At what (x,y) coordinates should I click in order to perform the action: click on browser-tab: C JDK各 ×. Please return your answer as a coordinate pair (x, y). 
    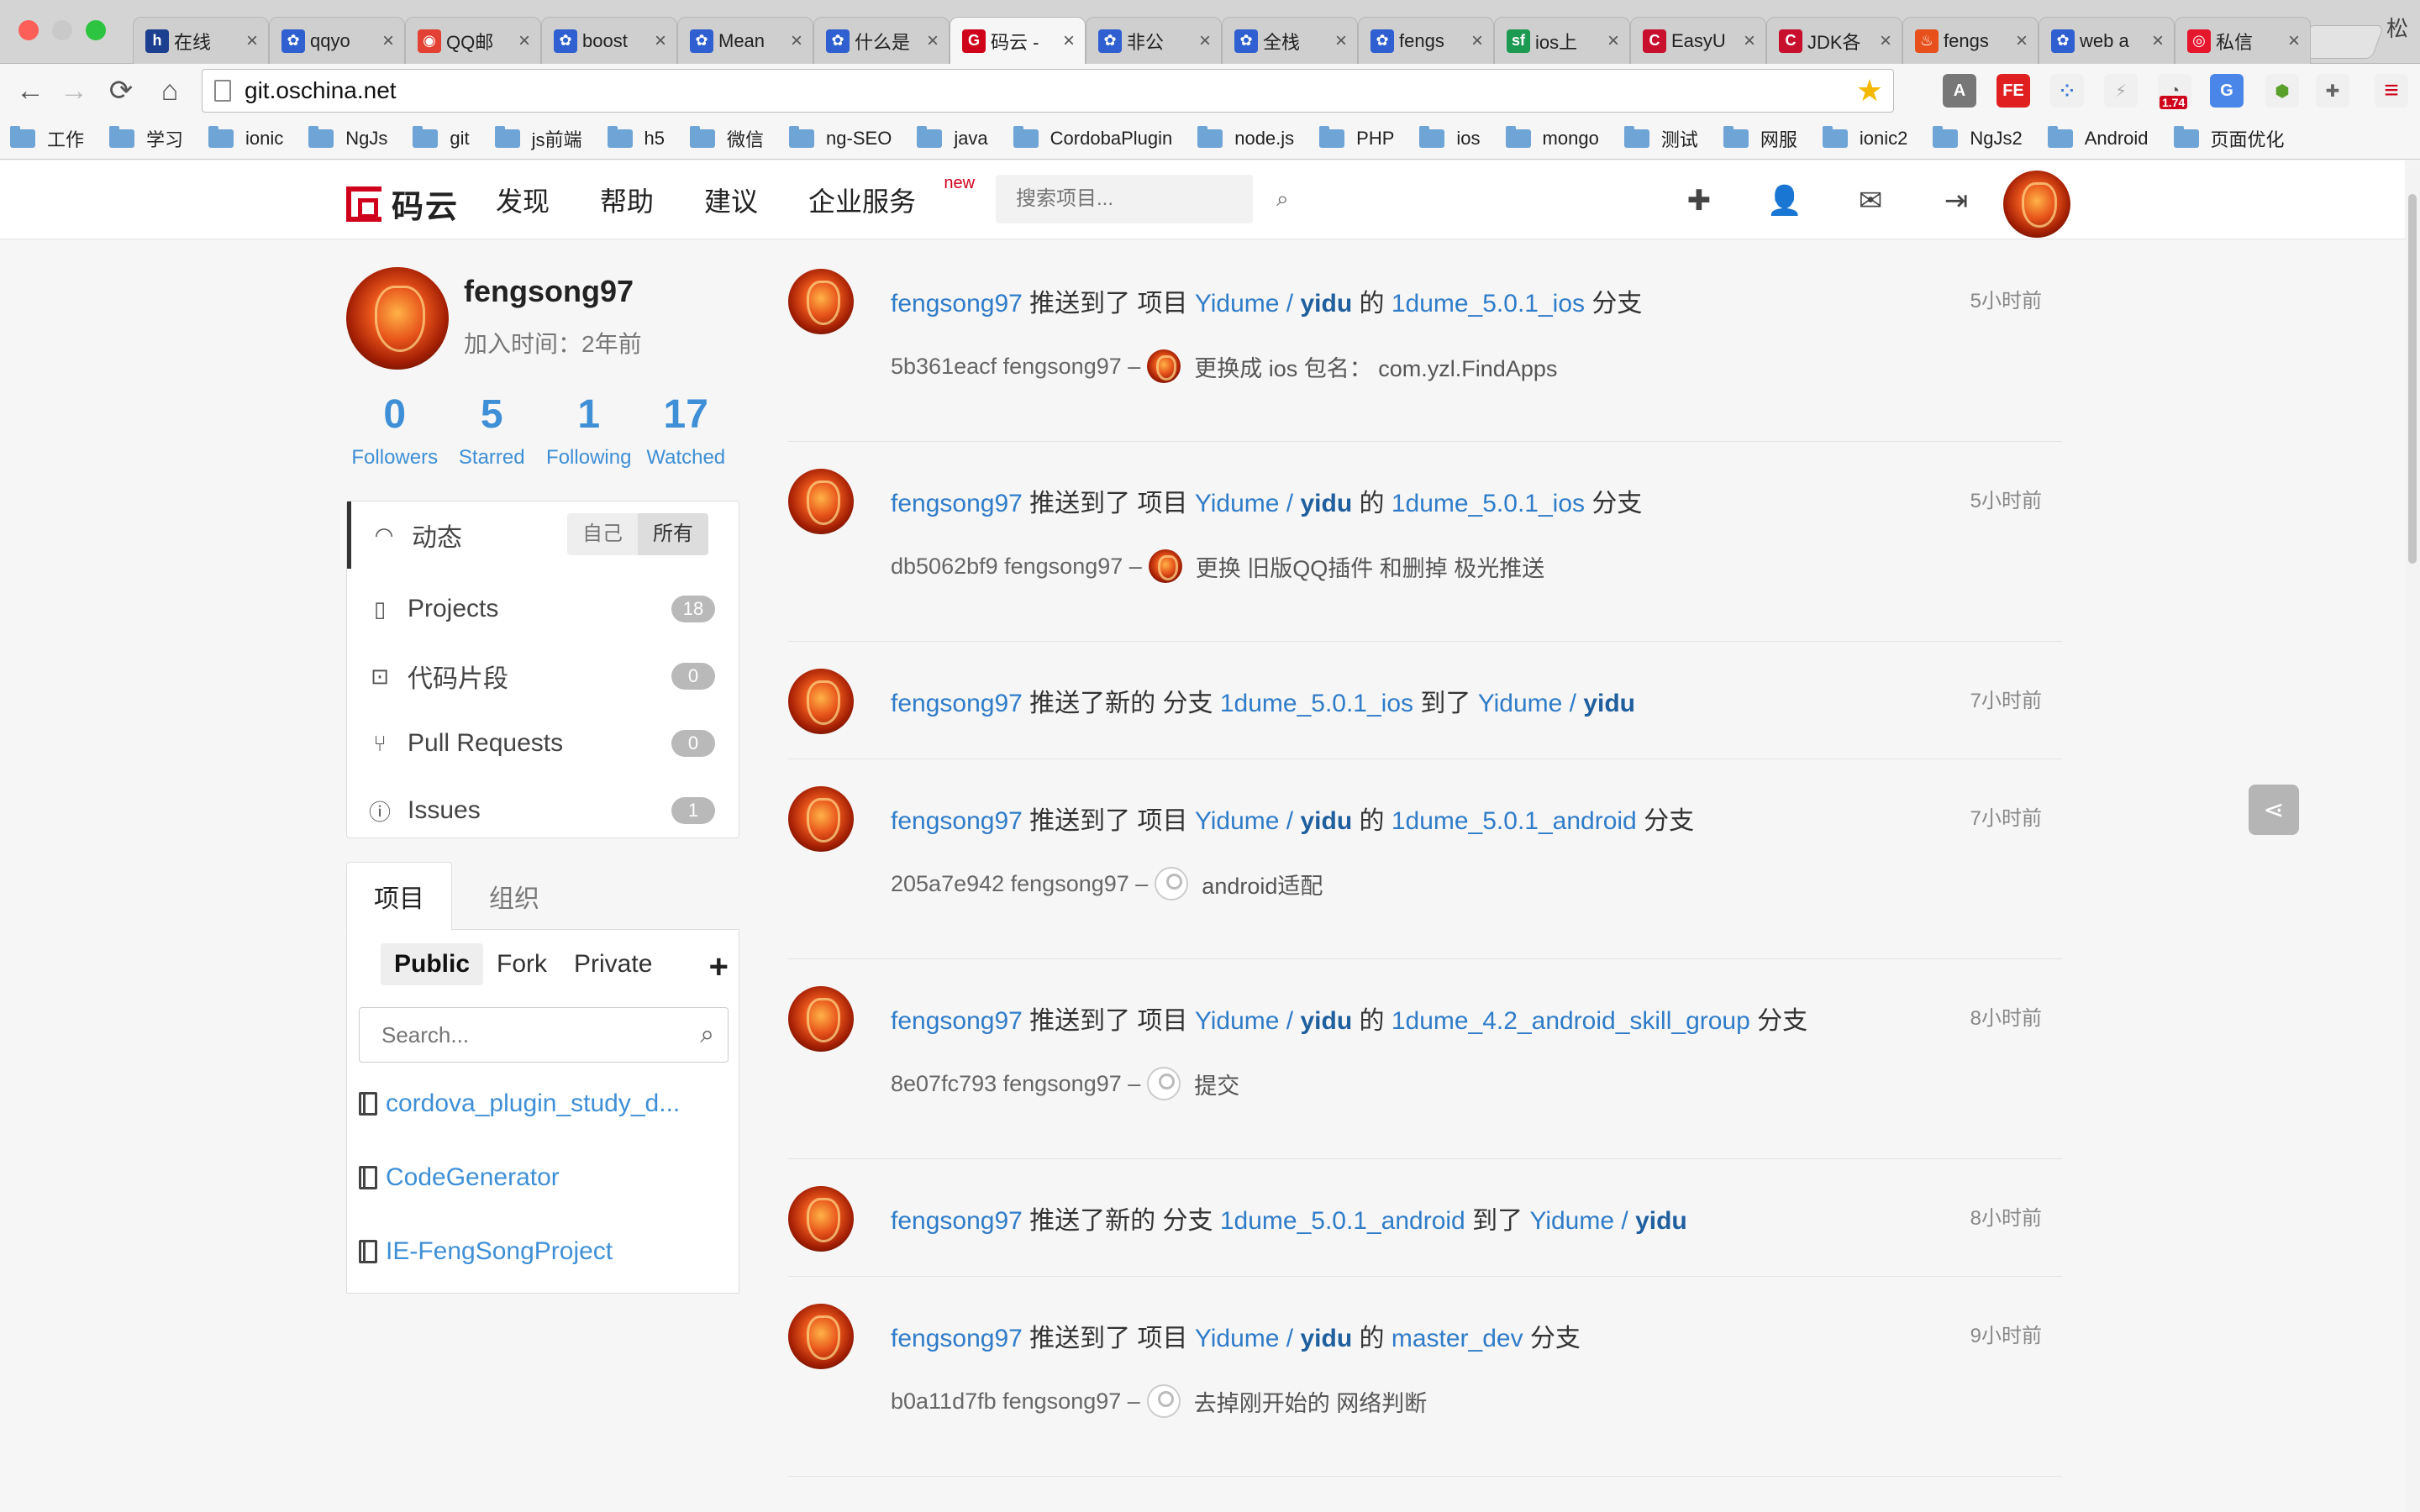
    Looking at the image, I should click on (1834, 40).